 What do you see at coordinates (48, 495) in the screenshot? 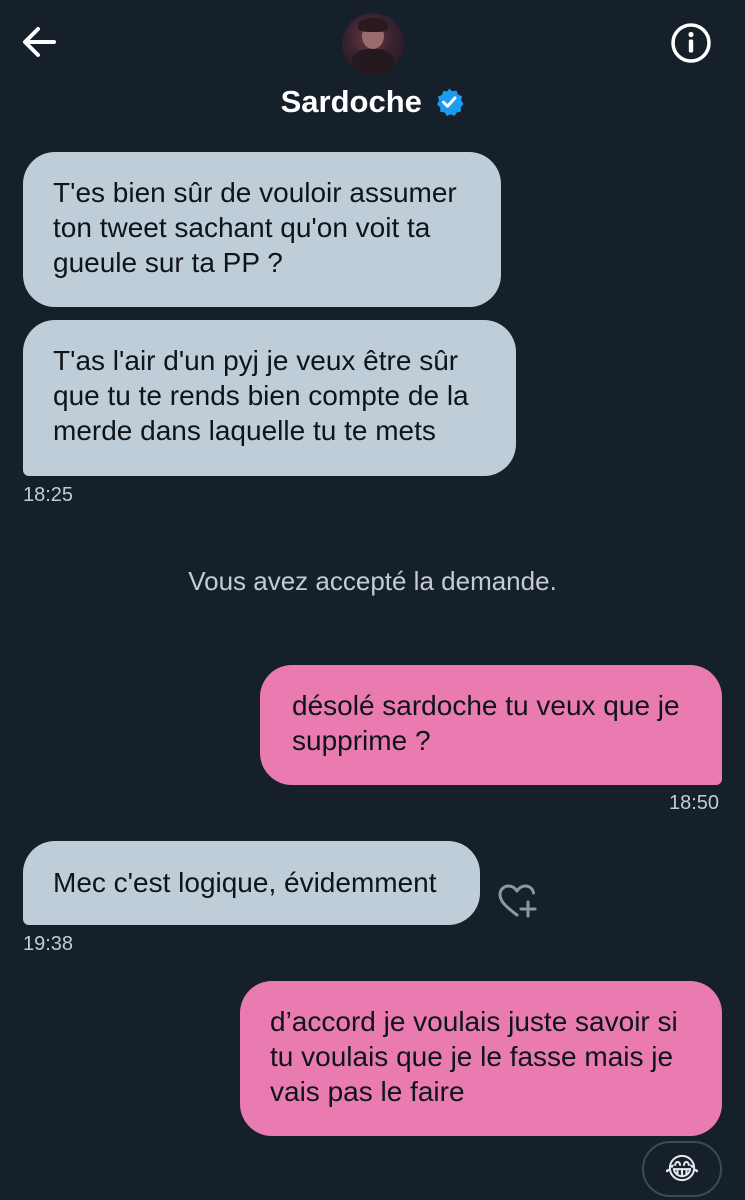
I see `message-timestamp: 18:25` at bounding box center [48, 495].